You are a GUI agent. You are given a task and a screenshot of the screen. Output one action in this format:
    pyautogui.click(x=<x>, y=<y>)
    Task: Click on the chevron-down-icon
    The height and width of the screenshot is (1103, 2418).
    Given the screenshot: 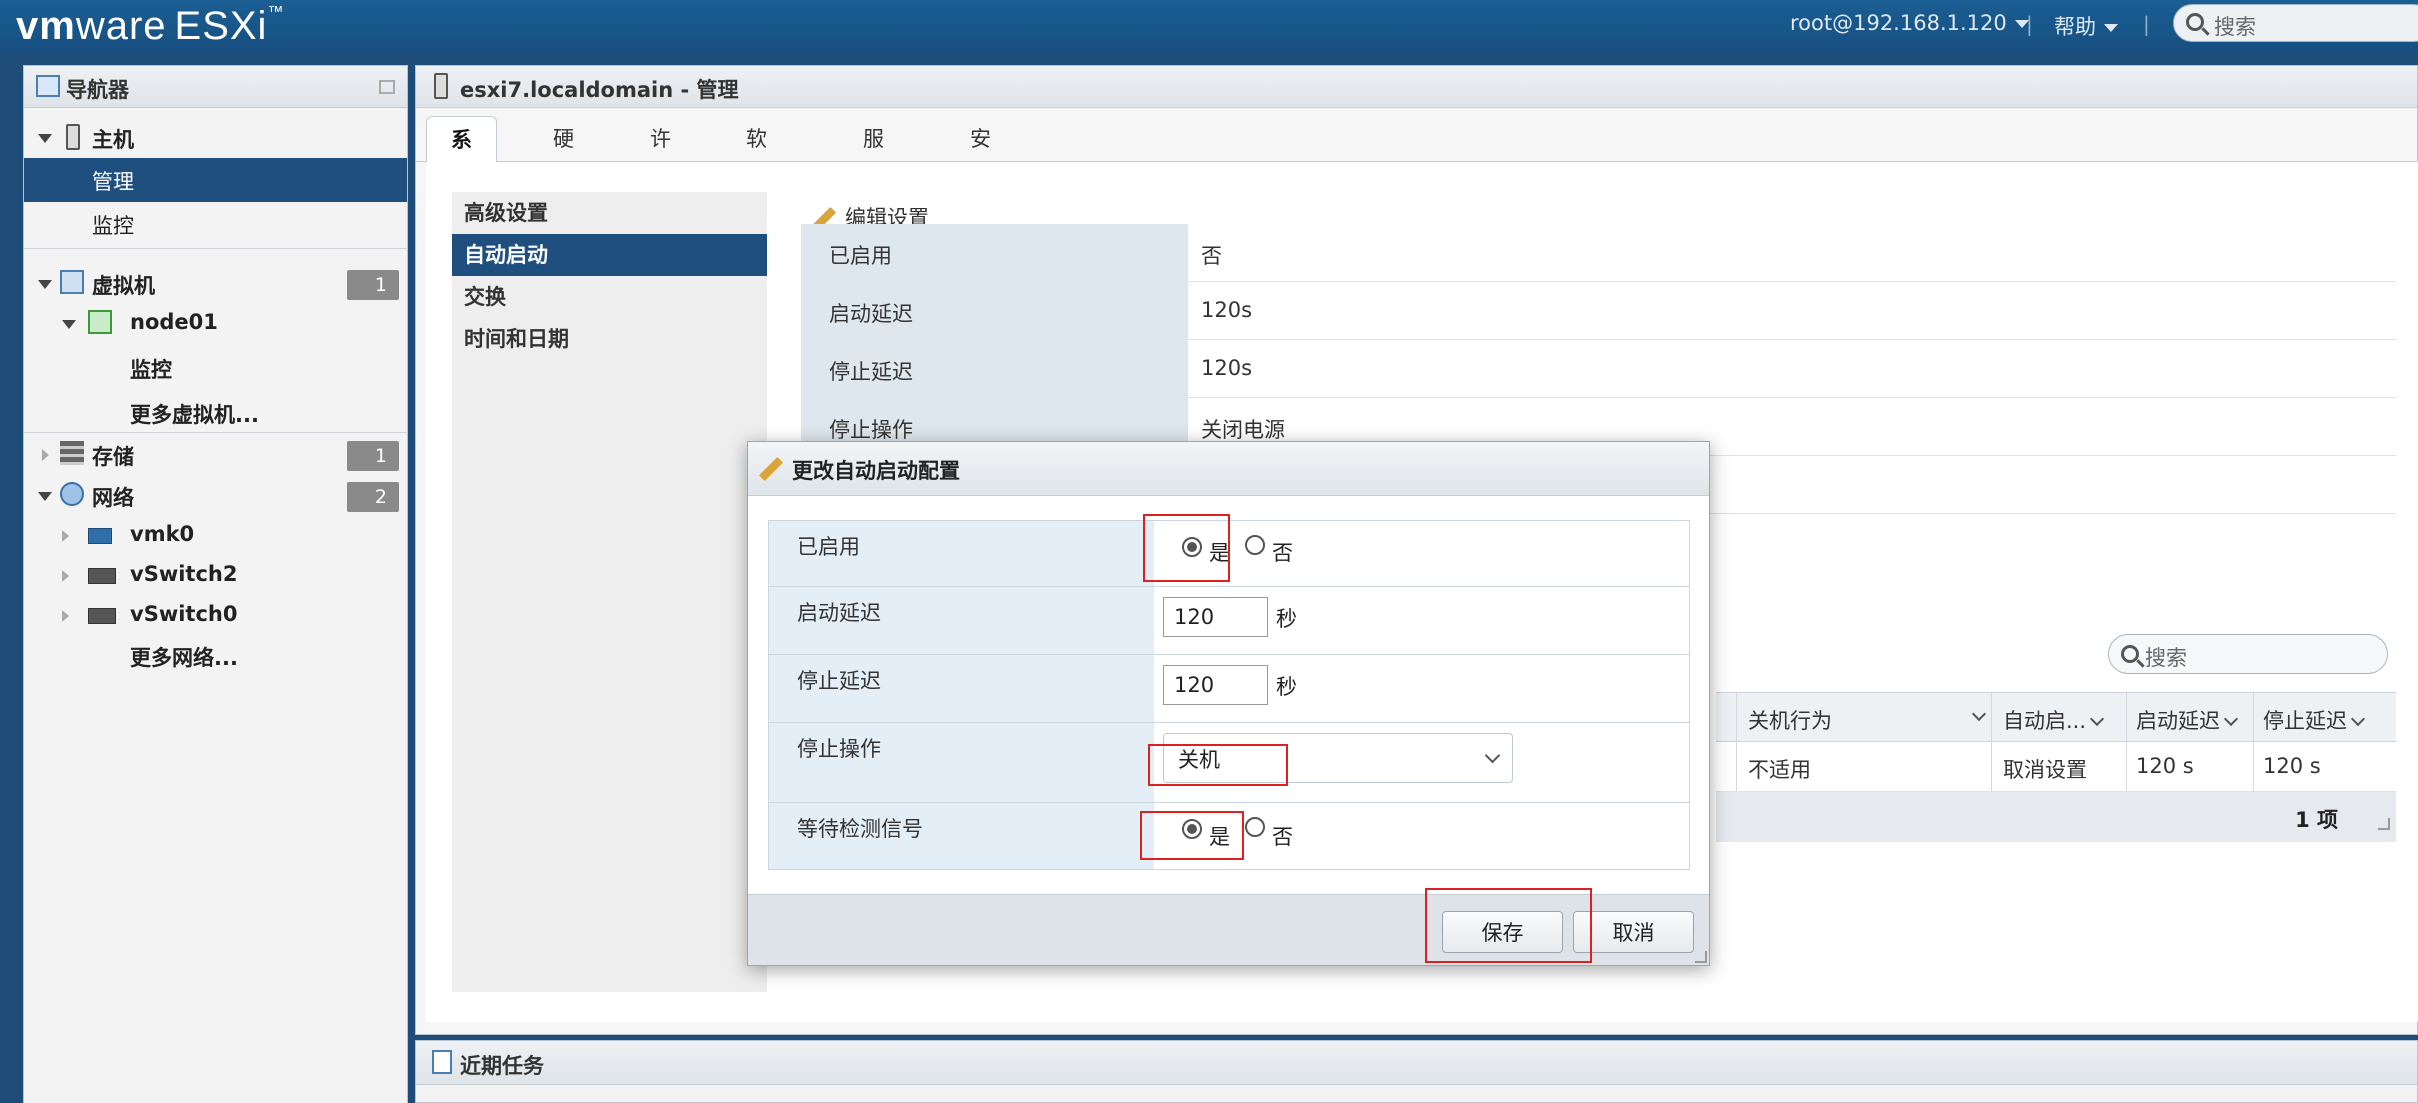 What is the action you would take?
    pyautogui.click(x=1492, y=755)
    